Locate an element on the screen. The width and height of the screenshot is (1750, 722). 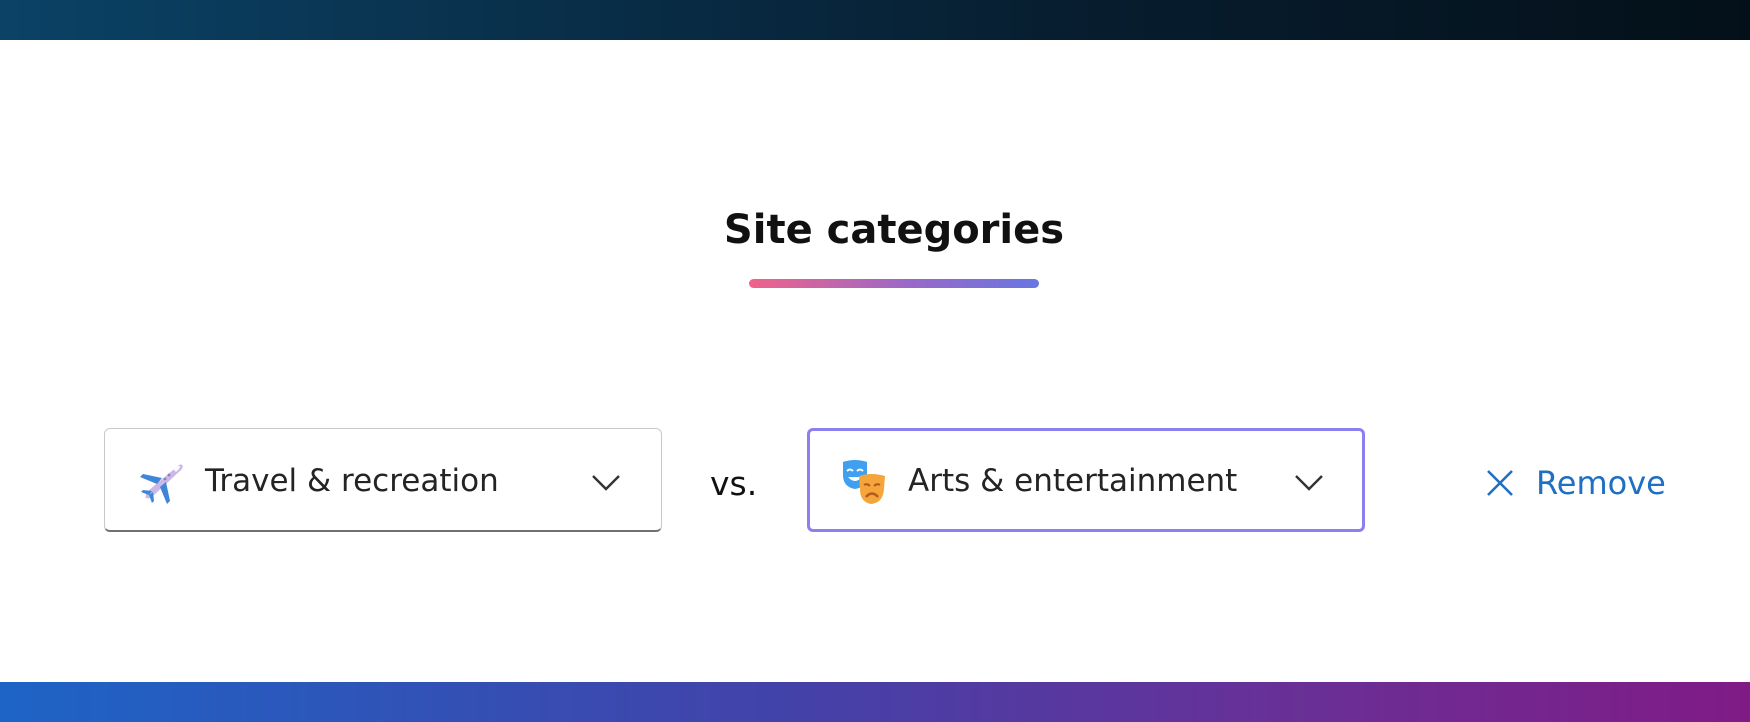
bottom-banner is located at coordinates (875, 702).